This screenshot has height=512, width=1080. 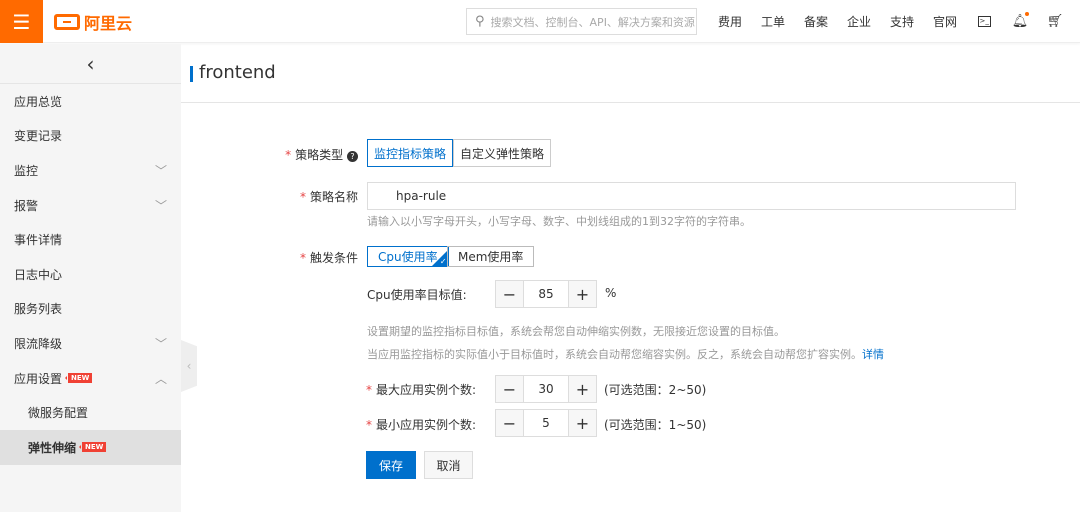 What do you see at coordinates (902, 21) in the screenshot?
I see `nav-support: 支持` at bounding box center [902, 21].